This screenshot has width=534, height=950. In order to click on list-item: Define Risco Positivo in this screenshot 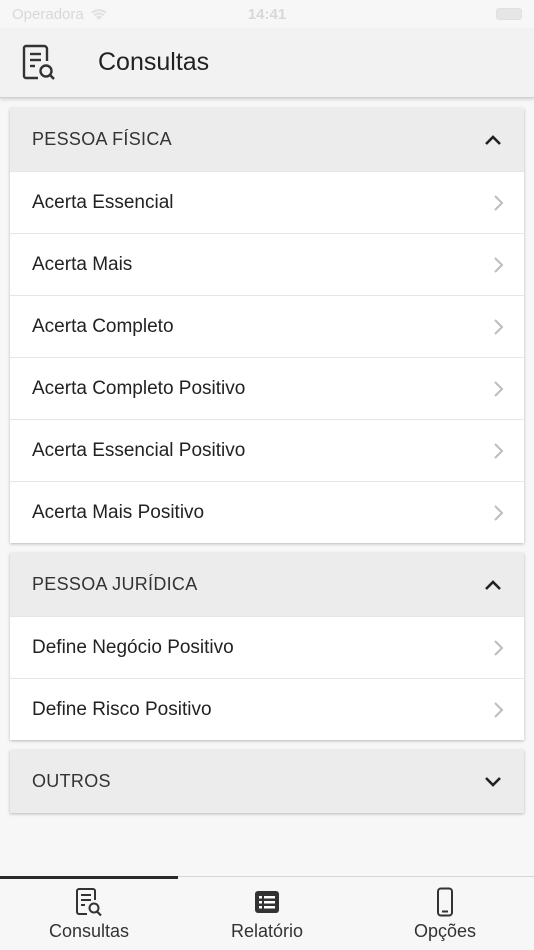, I will do `click(267, 709)`.